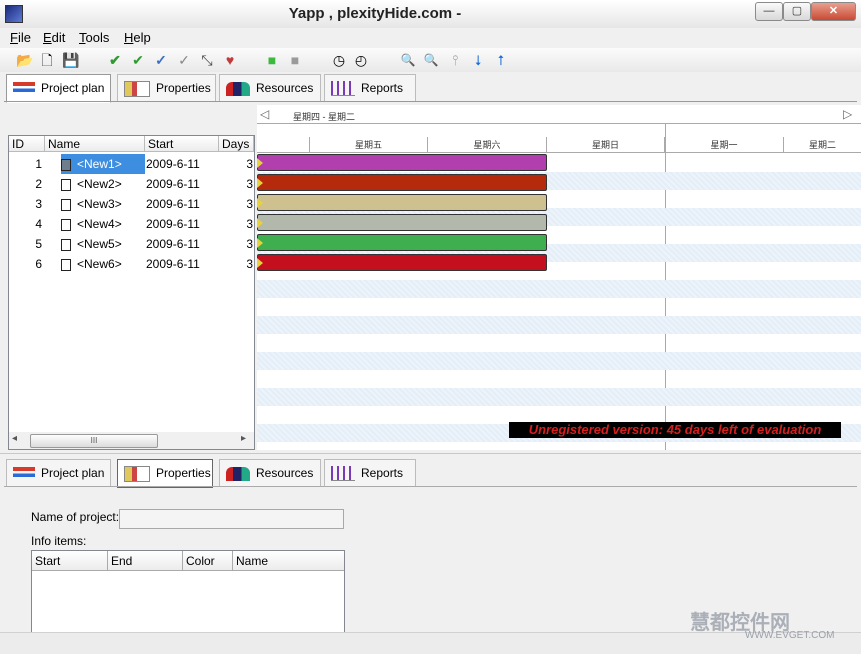 The height and width of the screenshot is (654, 861). What do you see at coordinates (38, 264) in the screenshot?
I see `row-id: 6` at bounding box center [38, 264].